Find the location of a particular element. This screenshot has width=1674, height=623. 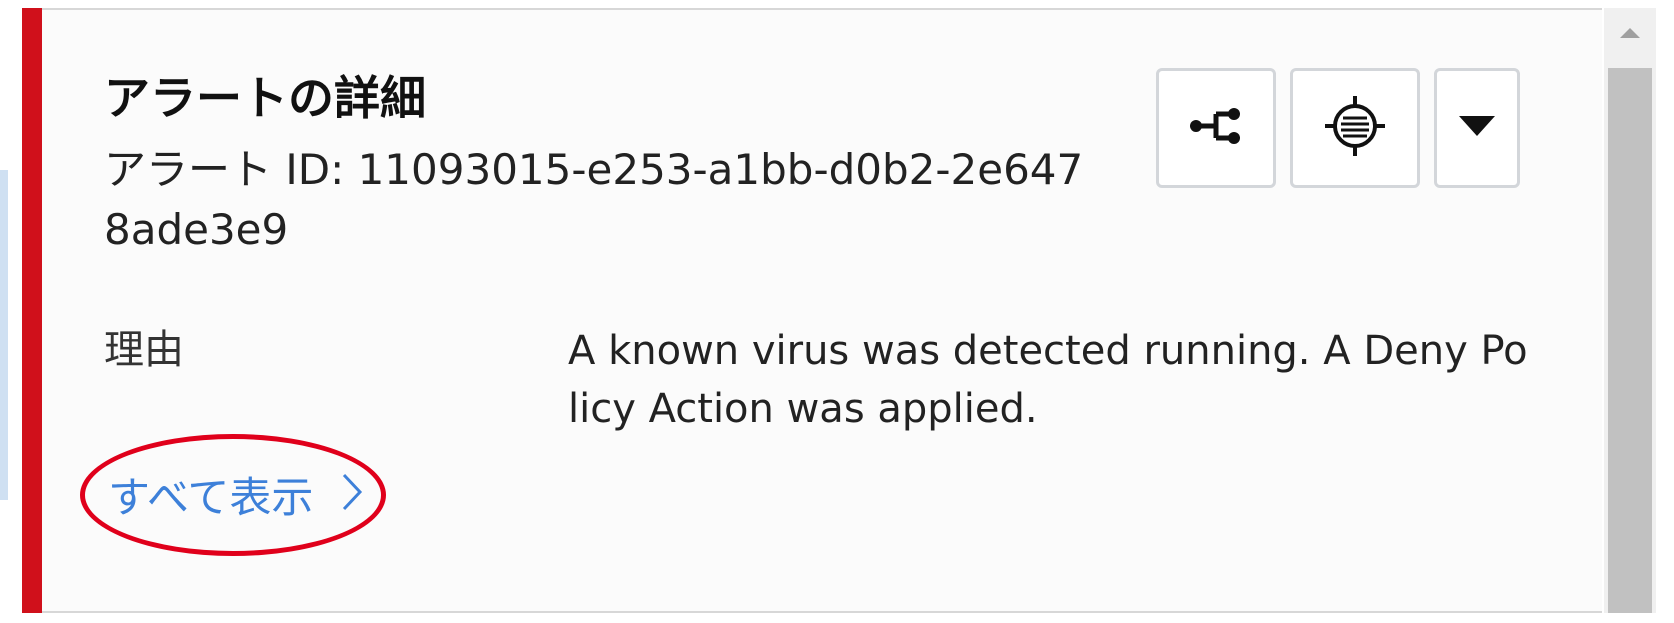

target-button is located at coordinates (1355, 128).